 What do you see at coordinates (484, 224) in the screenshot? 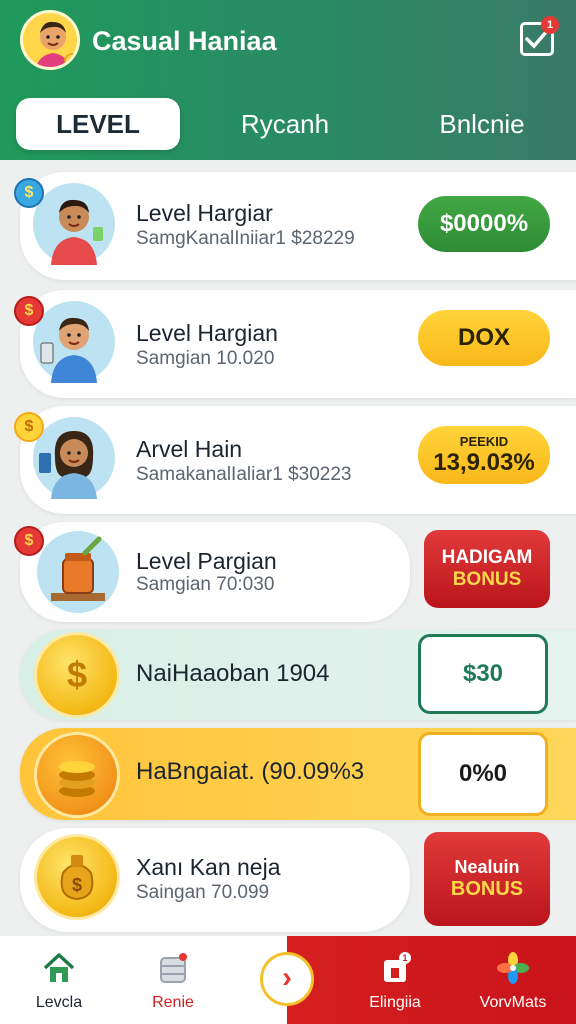
I see `claim-button: $0000%` at bounding box center [484, 224].